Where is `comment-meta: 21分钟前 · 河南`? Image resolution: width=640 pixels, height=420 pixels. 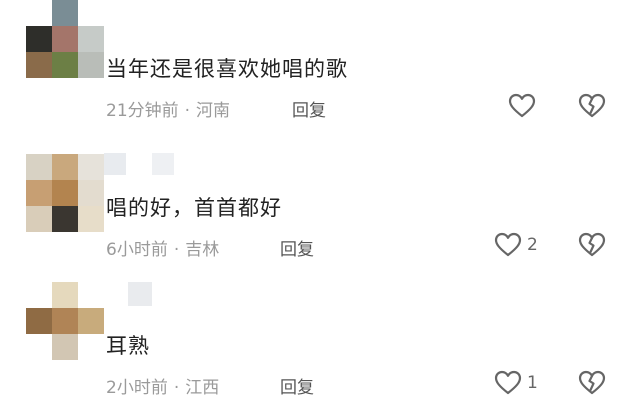
comment-meta: 21分钟前 · 河南 is located at coordinates (168, 108).